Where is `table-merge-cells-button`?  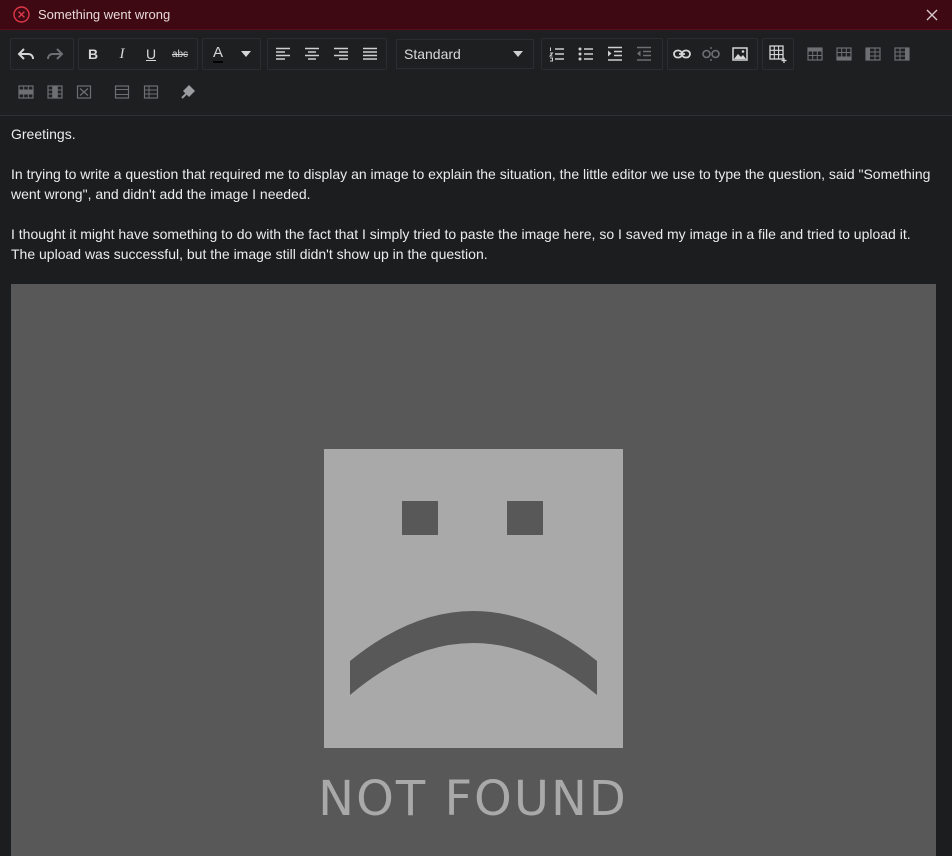 table-merge-cells-button is located at coordinates (122, 92).